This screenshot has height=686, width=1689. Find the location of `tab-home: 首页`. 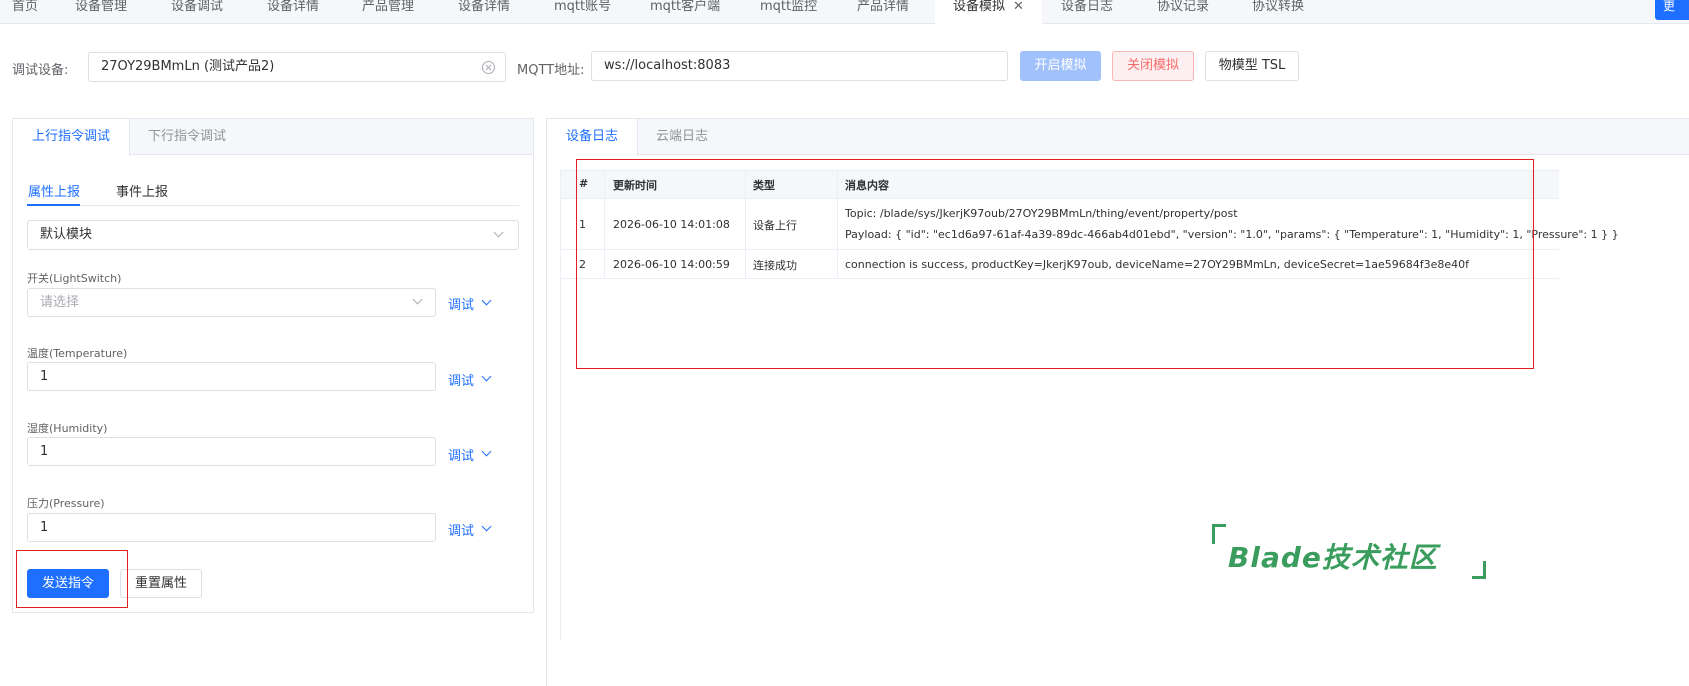

tab-home: 首页 is located at coordinates (25, 12).